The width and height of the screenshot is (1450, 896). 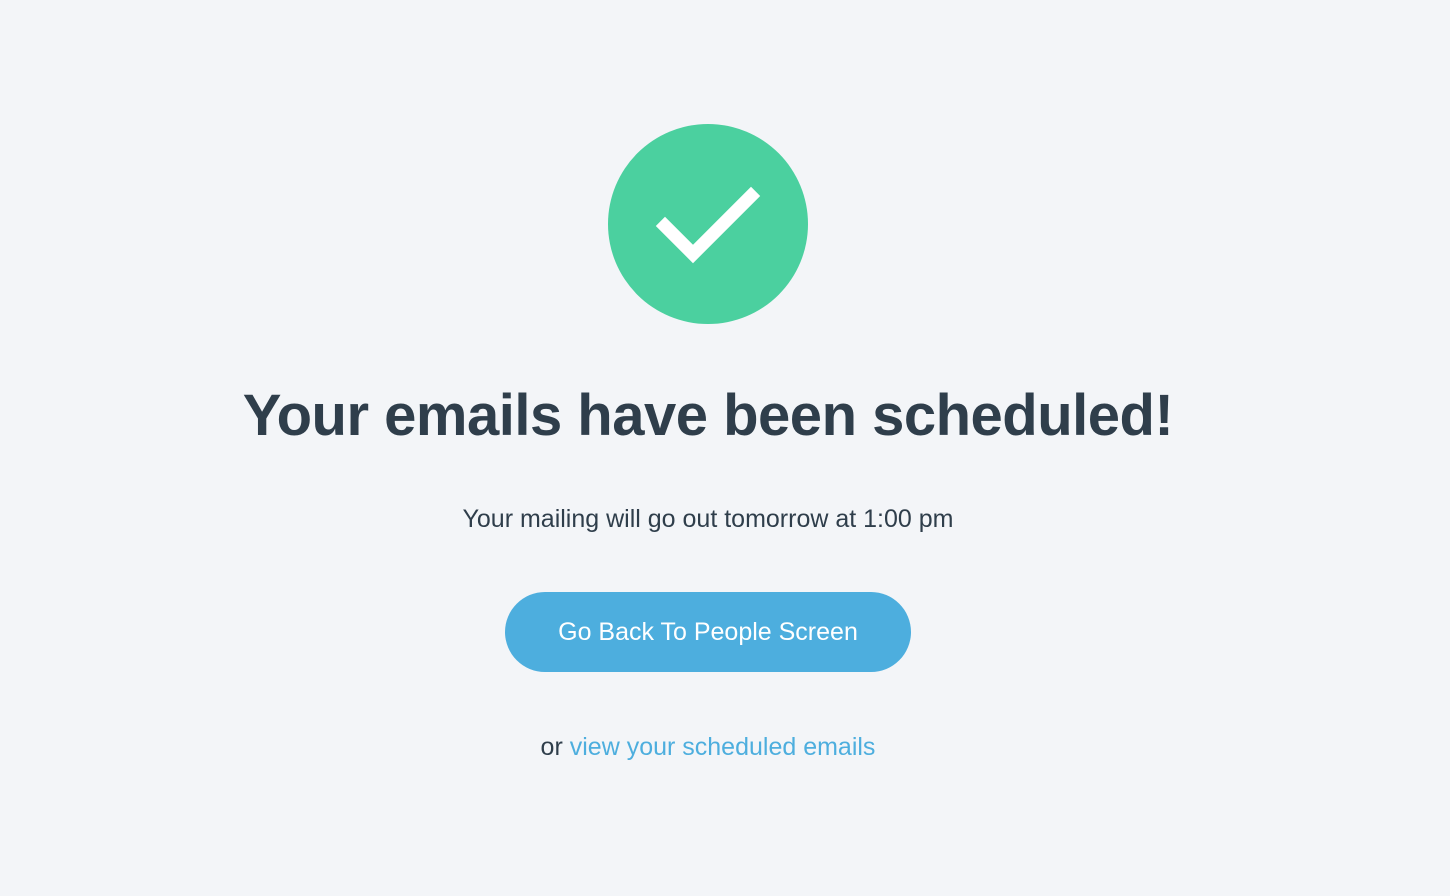 What do you see at coordinates (708, 632) in the screenshot?
I see `go-back-to-people-button: Go Back To People Screen` at bounding box center [708, 632].